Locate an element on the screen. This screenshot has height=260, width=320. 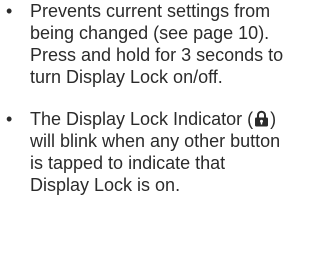
bullet-text-before-icon: The Display Lock Indicator ( is located at coordinates (142, 119).